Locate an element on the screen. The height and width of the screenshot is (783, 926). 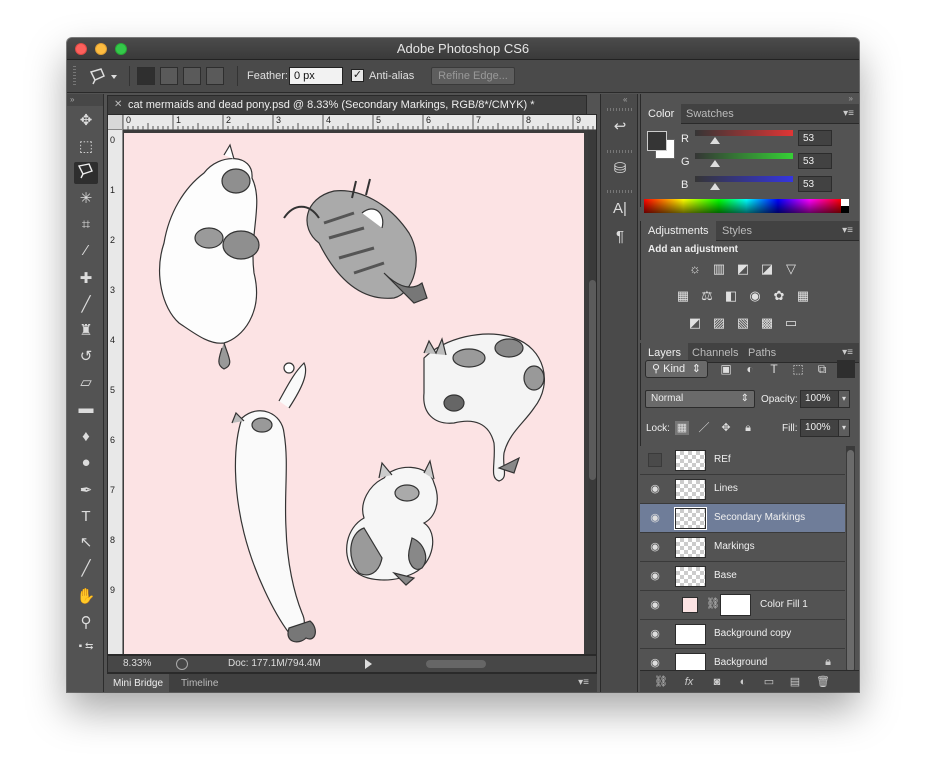
tab-styles: Styles is located at coordinates (737, 231).